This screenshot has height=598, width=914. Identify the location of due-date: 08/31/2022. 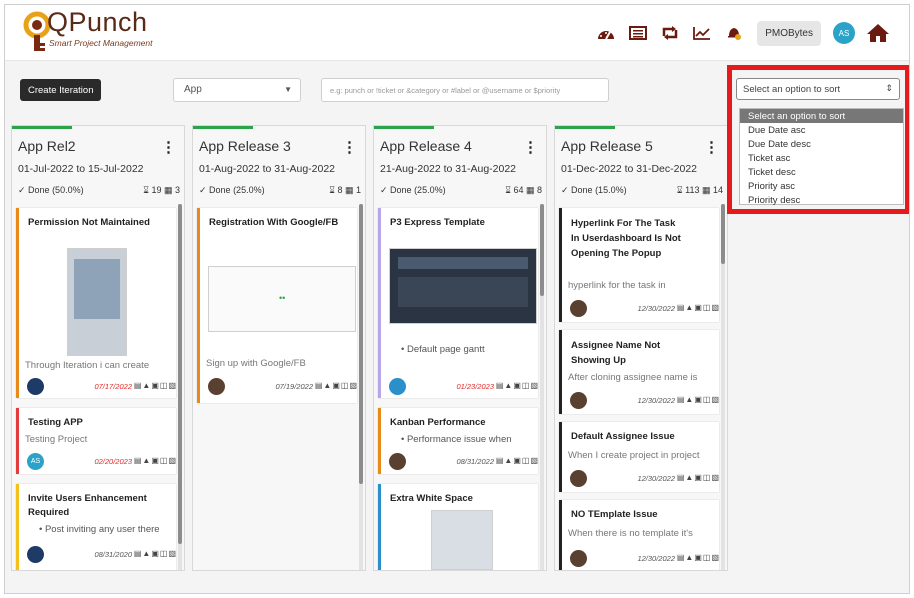
(475, 461).